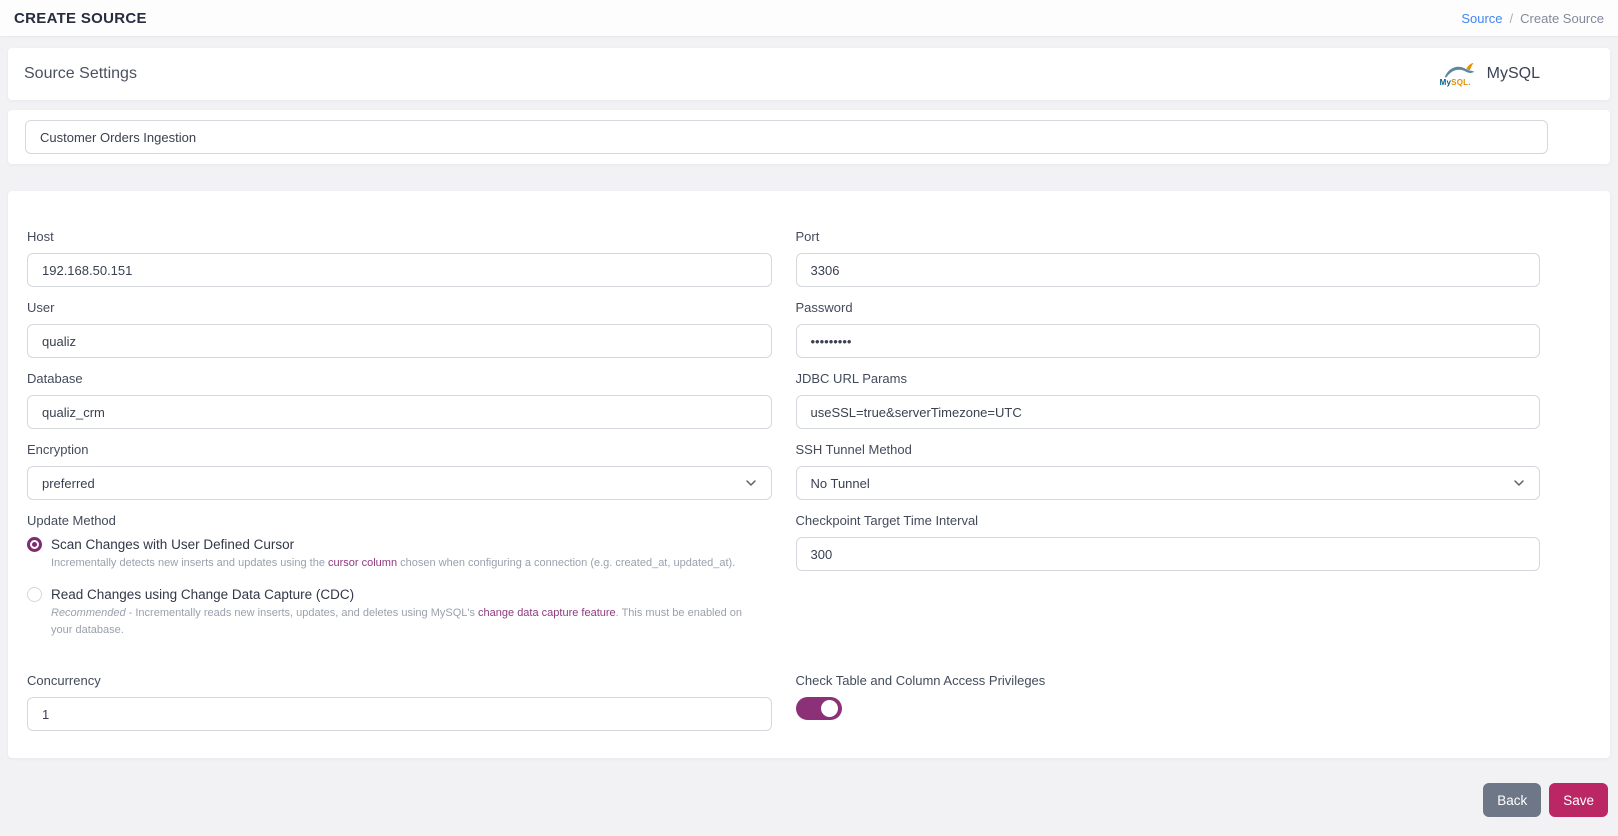 The width and height of the screenshot is (1618, 836). Describe the element at coordinates (1167, 483) in the screenshot. I see `ssh-tunnel-select: No Tunnel` at that location.